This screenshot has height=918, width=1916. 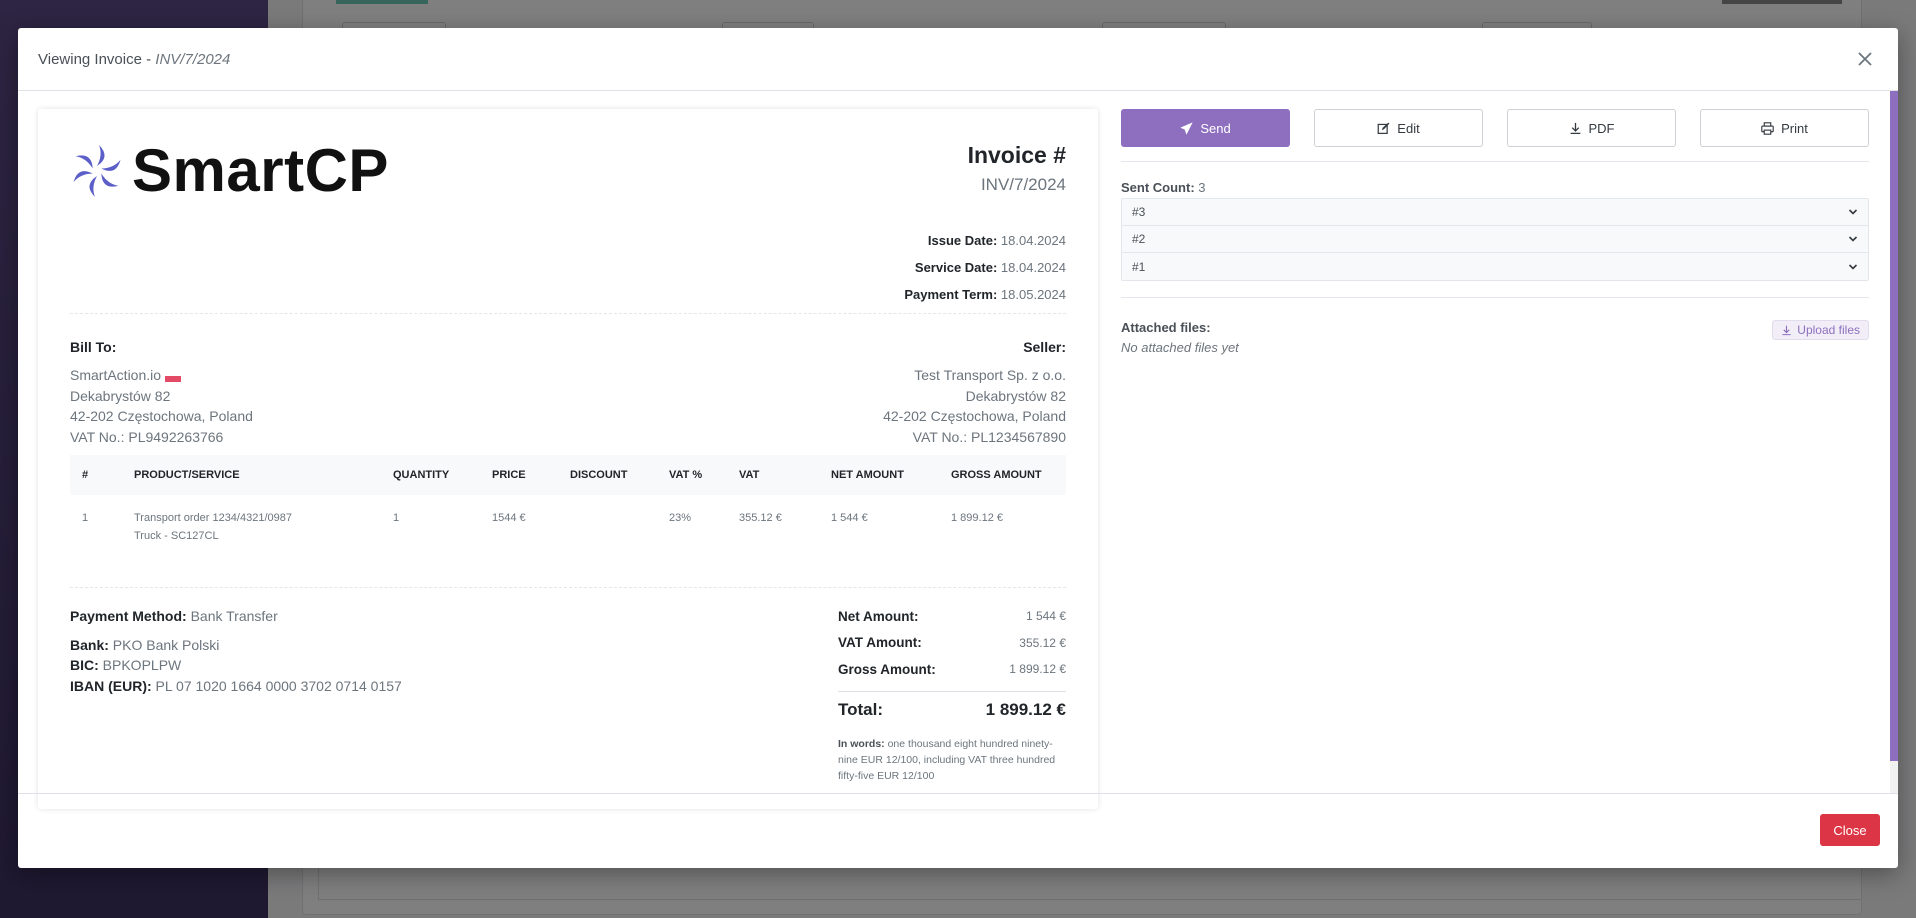 I want to click on sent-count: Sent Count: 3, so click(x=1163, y=187).